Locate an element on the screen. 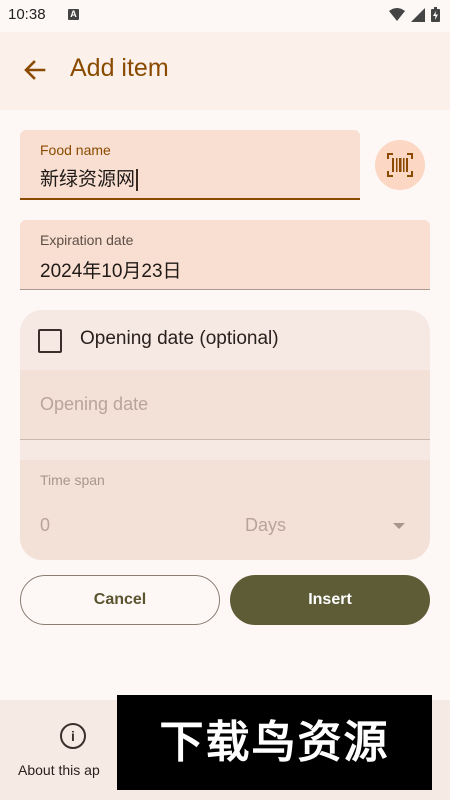  scan-barcode-button is located at coordinates (400, 165).